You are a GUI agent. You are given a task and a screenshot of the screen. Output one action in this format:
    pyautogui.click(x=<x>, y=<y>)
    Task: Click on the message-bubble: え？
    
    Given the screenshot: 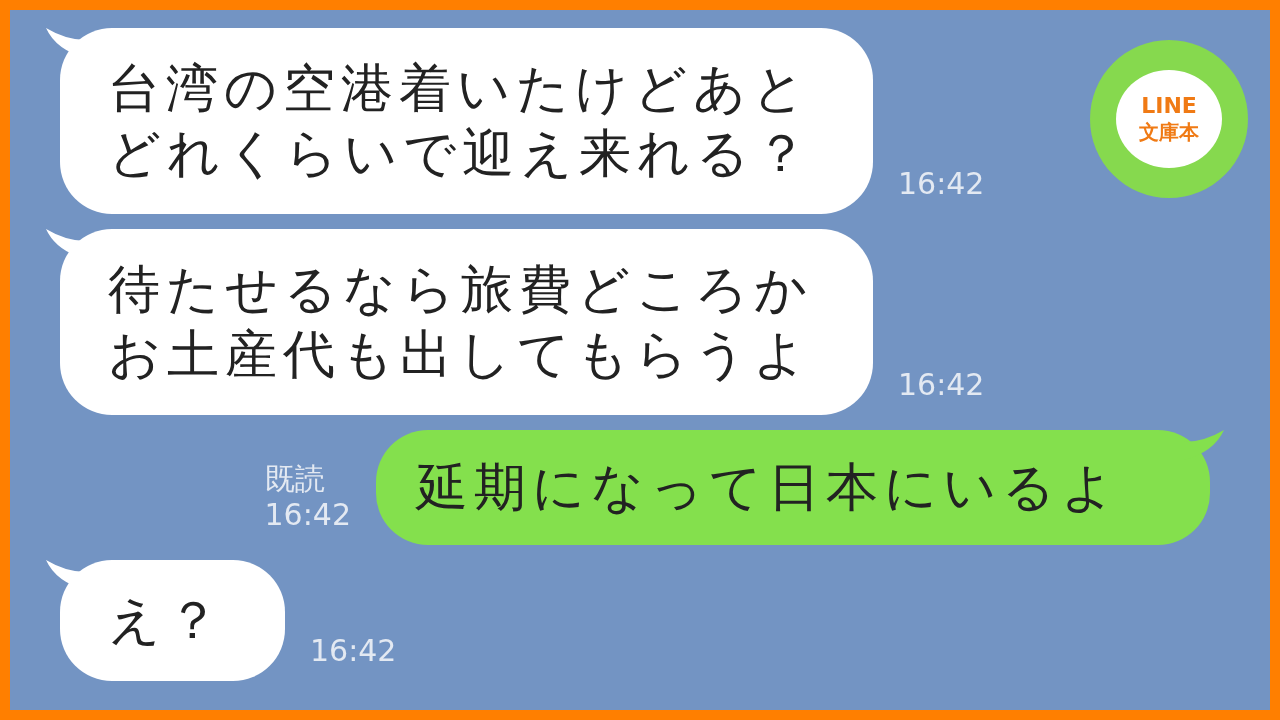 What is the action you would take?
    pyautogui.click(x=172, y=620)
    